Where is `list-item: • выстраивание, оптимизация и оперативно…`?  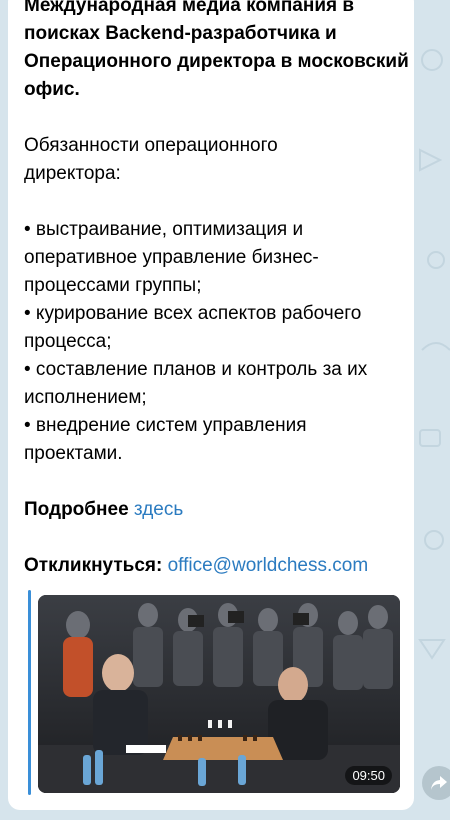 list-item: • выстраивание, оптимизация и оперативно… is located at coordinates (171, 257).